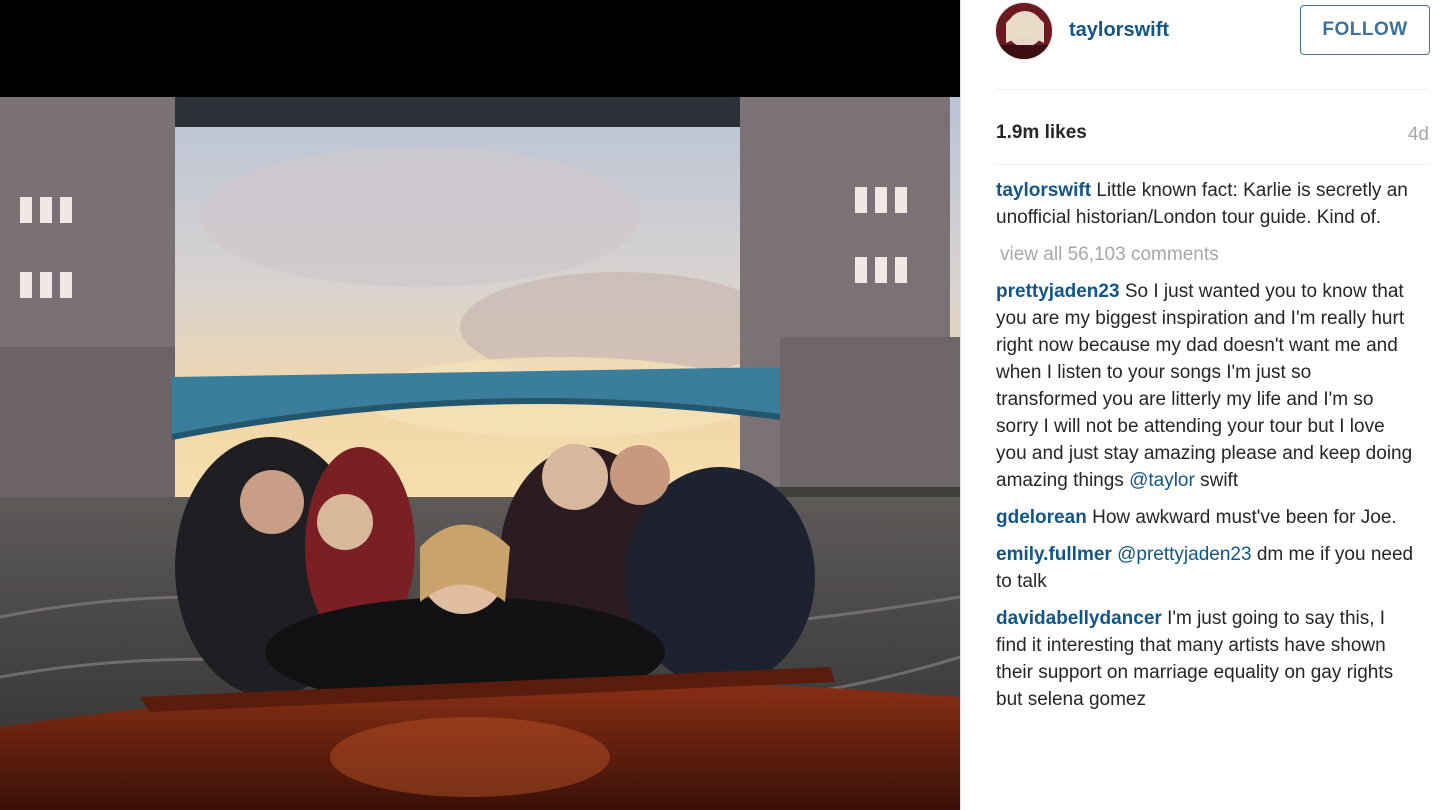  Describe the element at coordinates (1054, 554) in the screenshot. I see `comment-username: emily.fullmer` at that location.